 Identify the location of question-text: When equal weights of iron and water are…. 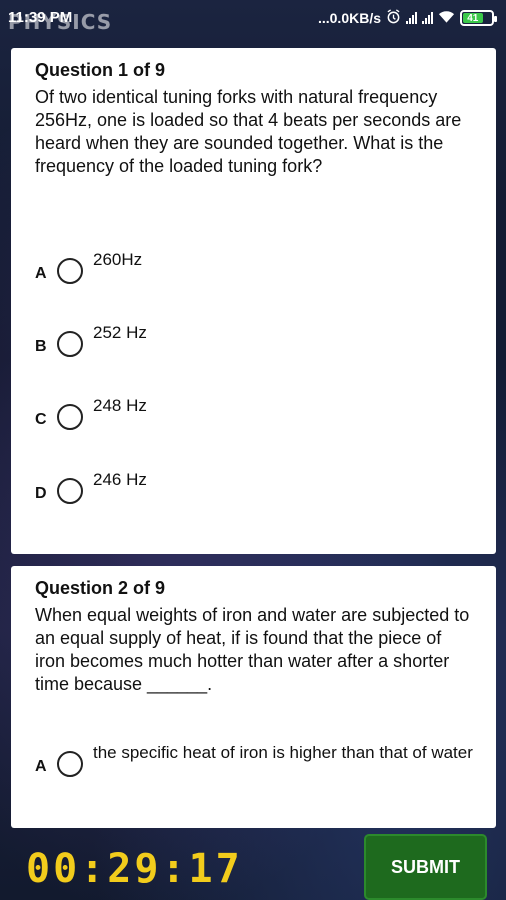
(252, 649).